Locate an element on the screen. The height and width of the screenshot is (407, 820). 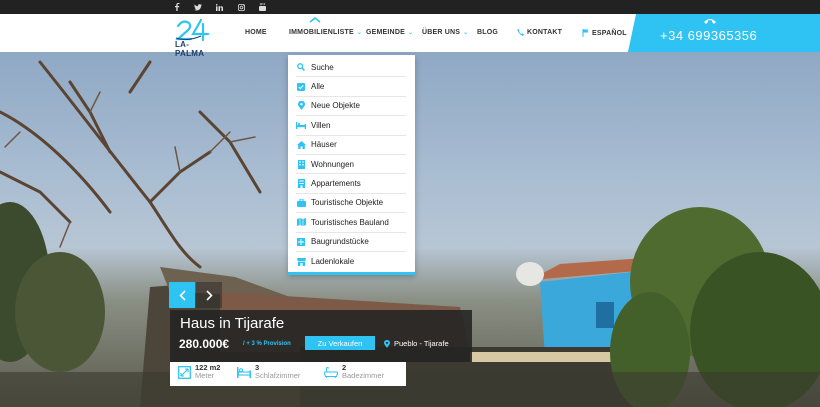
feature-bedrooms: 3 Schlafzimmer is located at coordinates (268, 372).